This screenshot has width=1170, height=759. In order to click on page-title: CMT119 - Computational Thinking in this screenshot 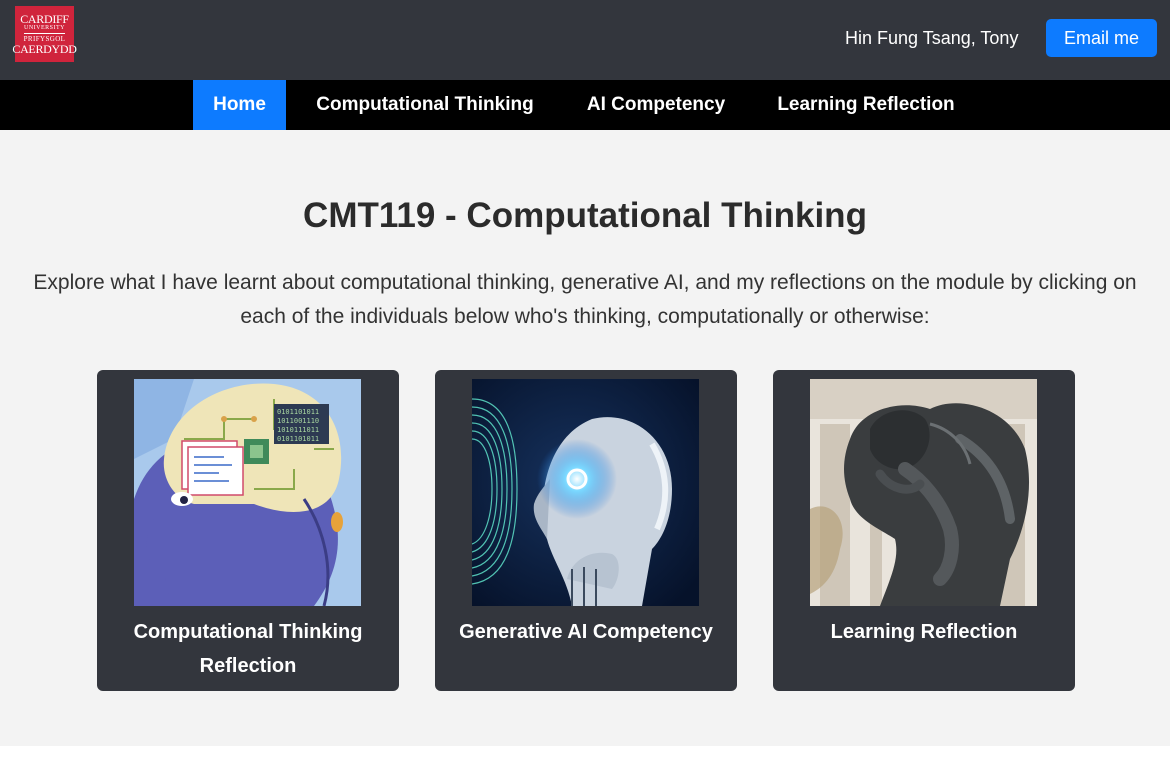, I will do `click(585, 215)`.